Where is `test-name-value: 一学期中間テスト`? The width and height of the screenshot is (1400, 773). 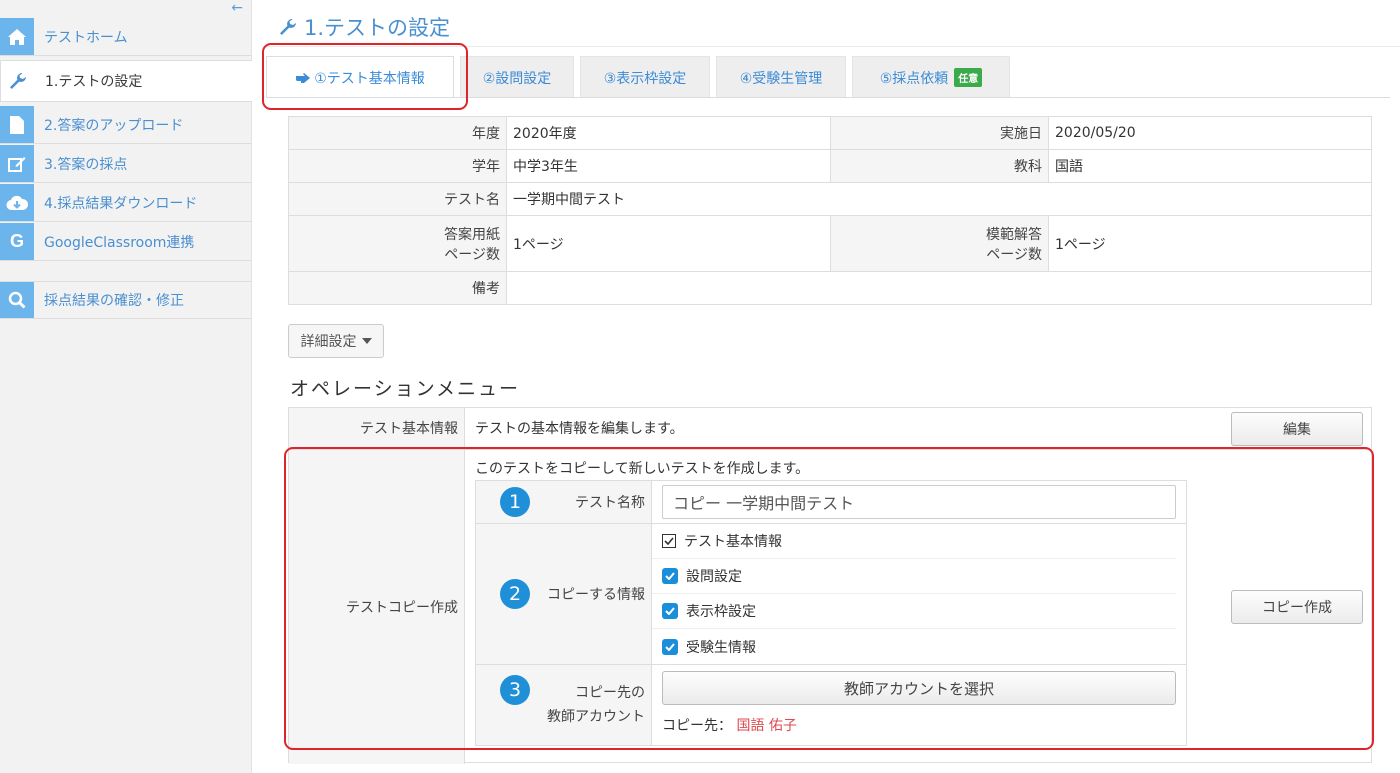
test-name-value: 一学期中間テスト is located at coordinates (939, 199).